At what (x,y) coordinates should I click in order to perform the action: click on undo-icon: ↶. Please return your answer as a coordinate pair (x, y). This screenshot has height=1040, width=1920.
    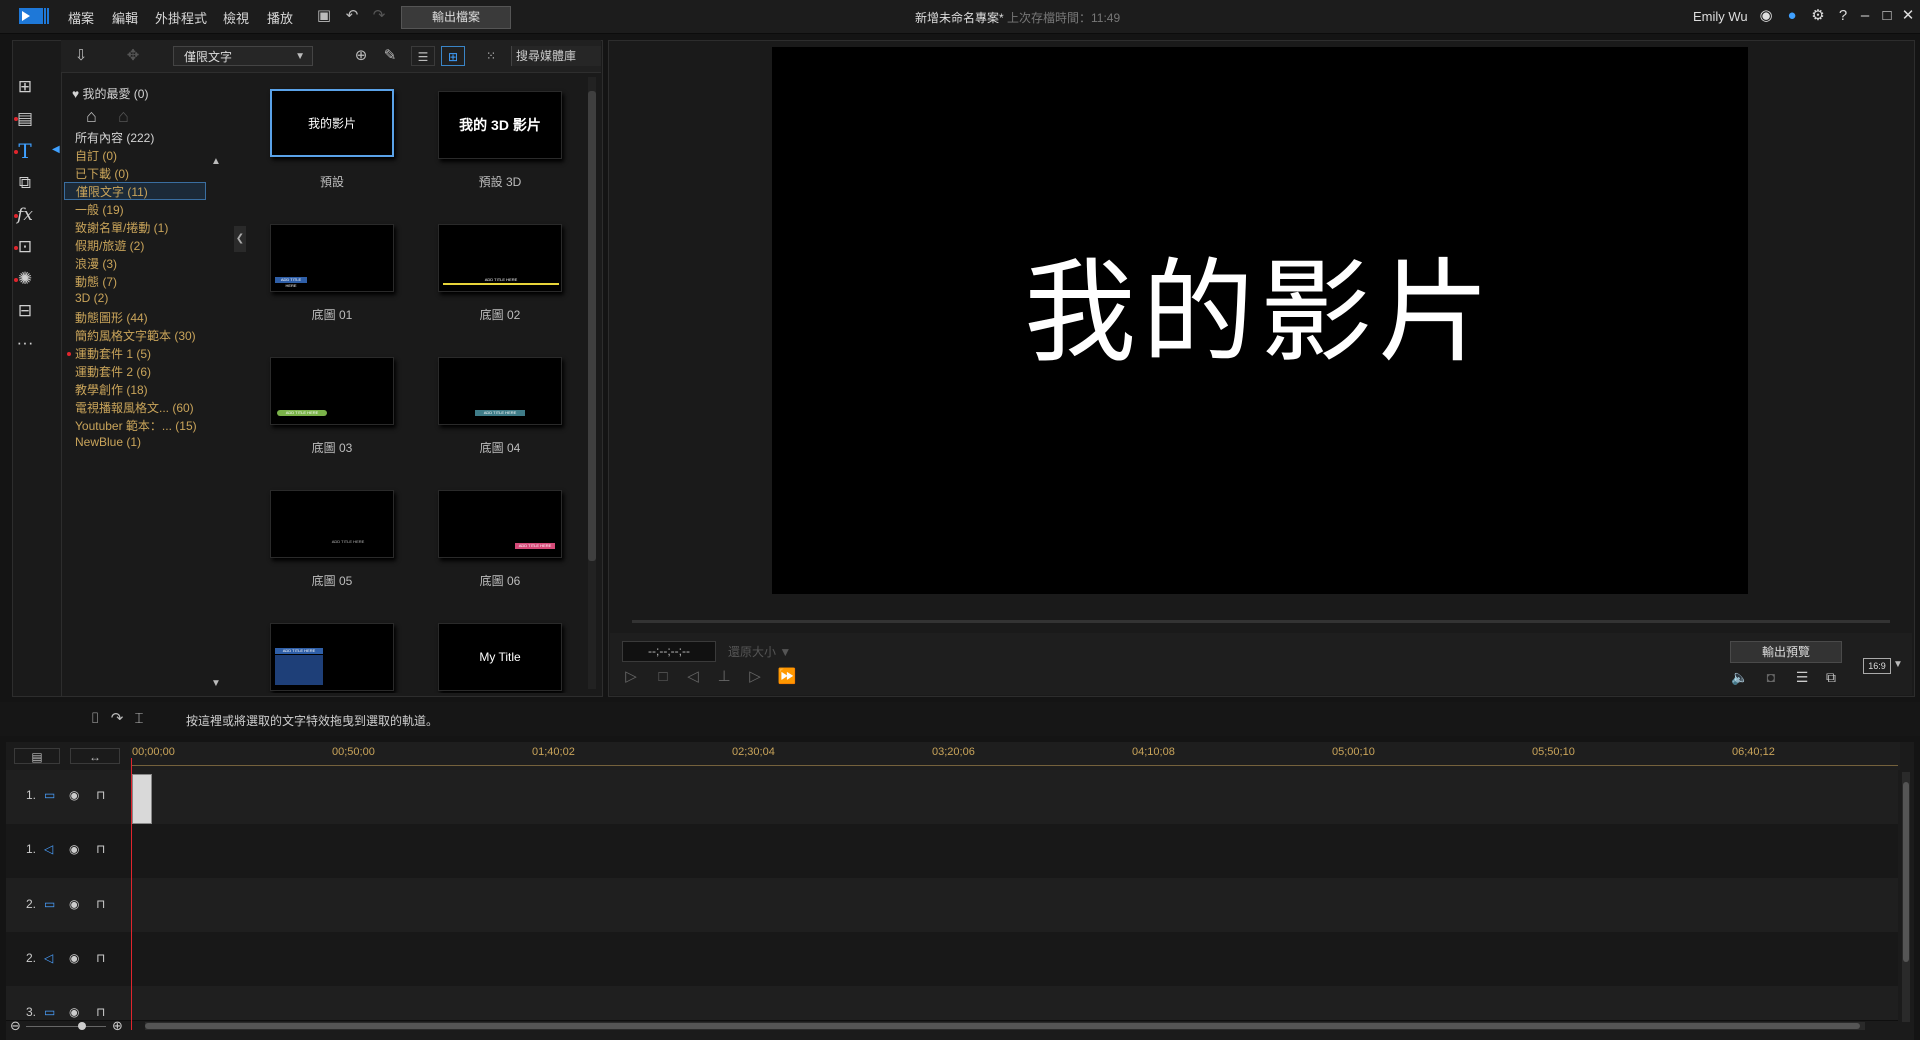
    Looking at the image, I should click on (352, 16).